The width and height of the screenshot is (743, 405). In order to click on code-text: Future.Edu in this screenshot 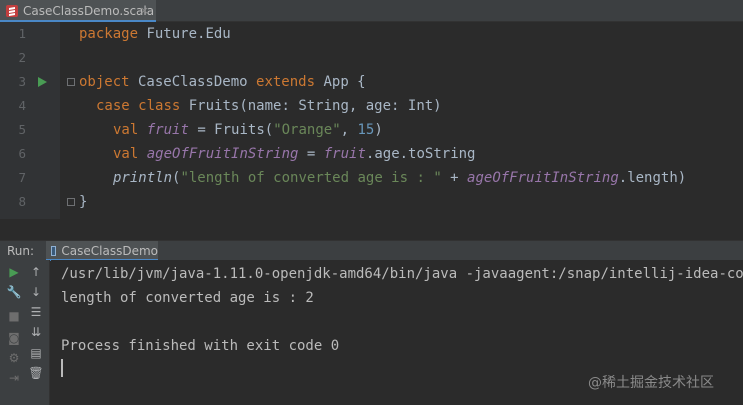, I will do `click(184, 34)`.